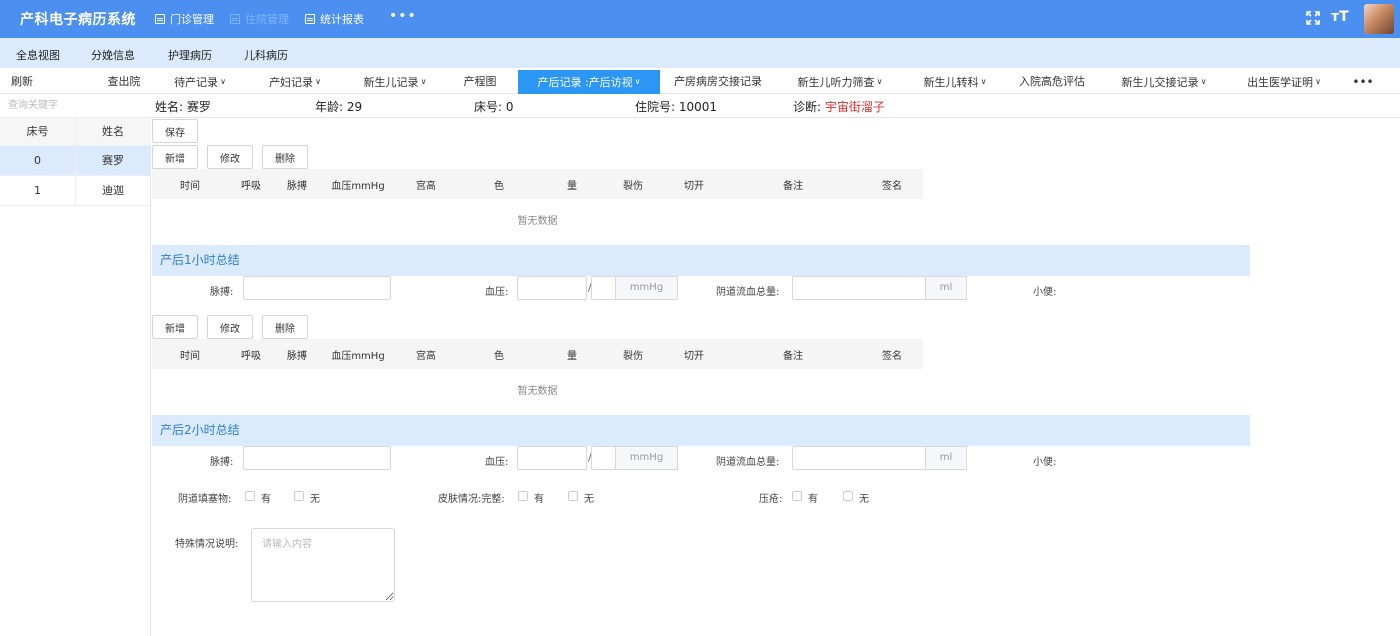 The image size is (1400, 636). I want to click on search-input, so click(75, 106).